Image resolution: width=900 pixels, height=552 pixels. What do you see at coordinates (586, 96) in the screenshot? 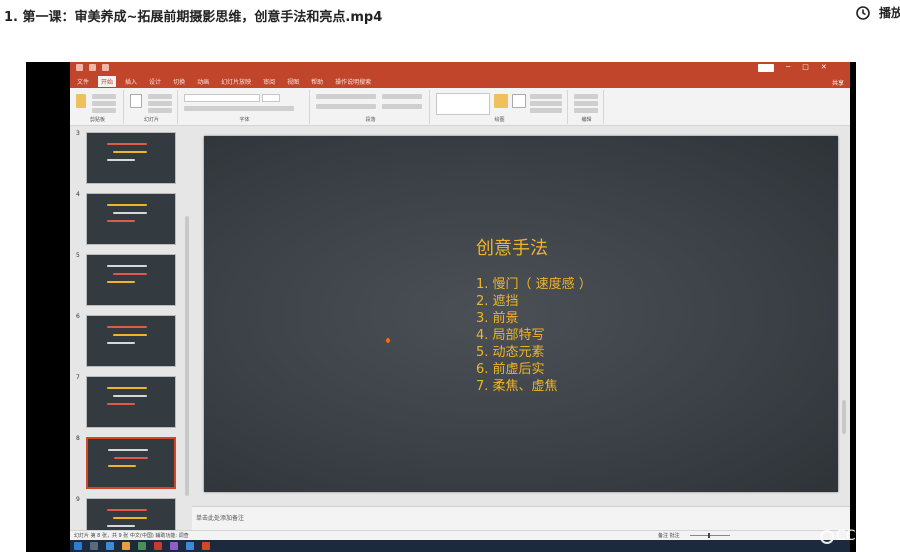
I see `find-button` at bounding box center [586, 96].